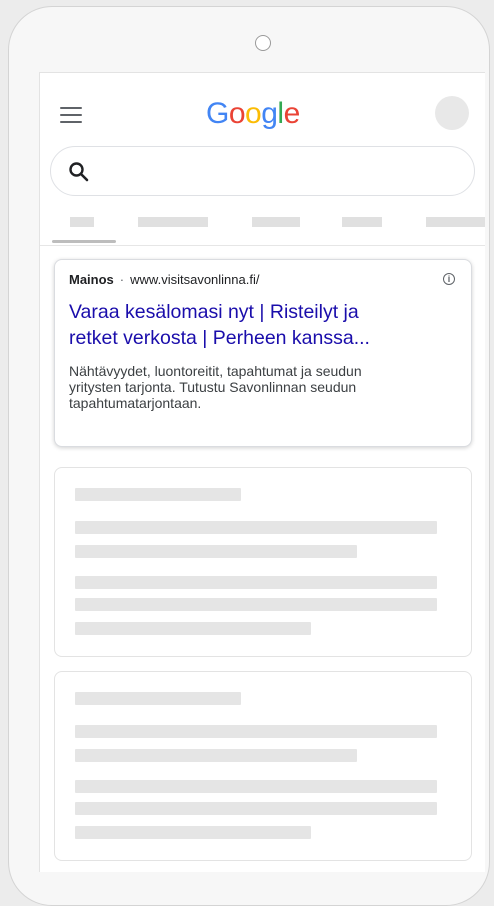 The image size is (494, 906). I want to click on hamburger-icon, so click(71, 117).